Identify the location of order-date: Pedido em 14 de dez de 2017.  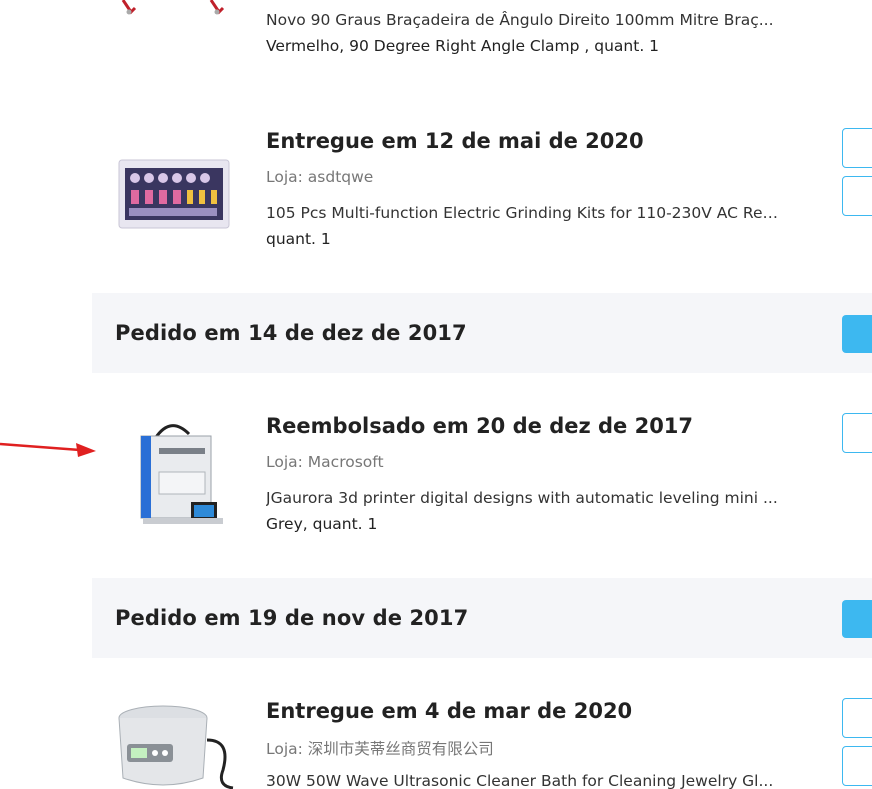
(291, 333).